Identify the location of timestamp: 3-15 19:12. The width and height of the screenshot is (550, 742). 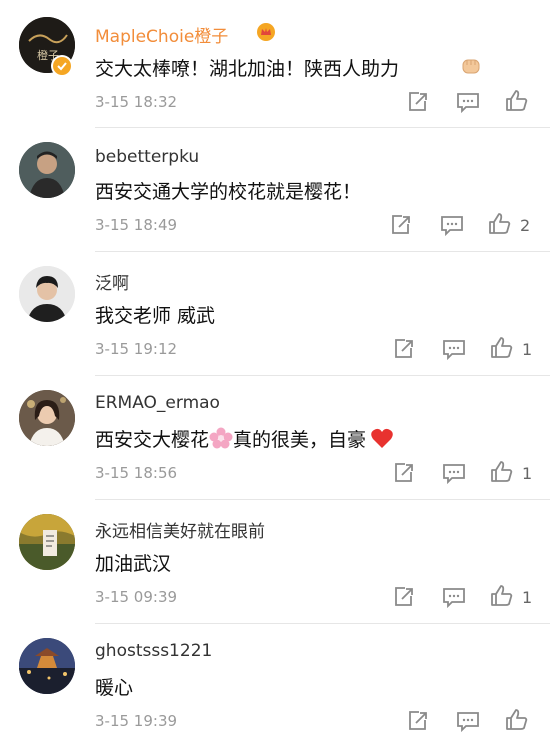
(136, 349).